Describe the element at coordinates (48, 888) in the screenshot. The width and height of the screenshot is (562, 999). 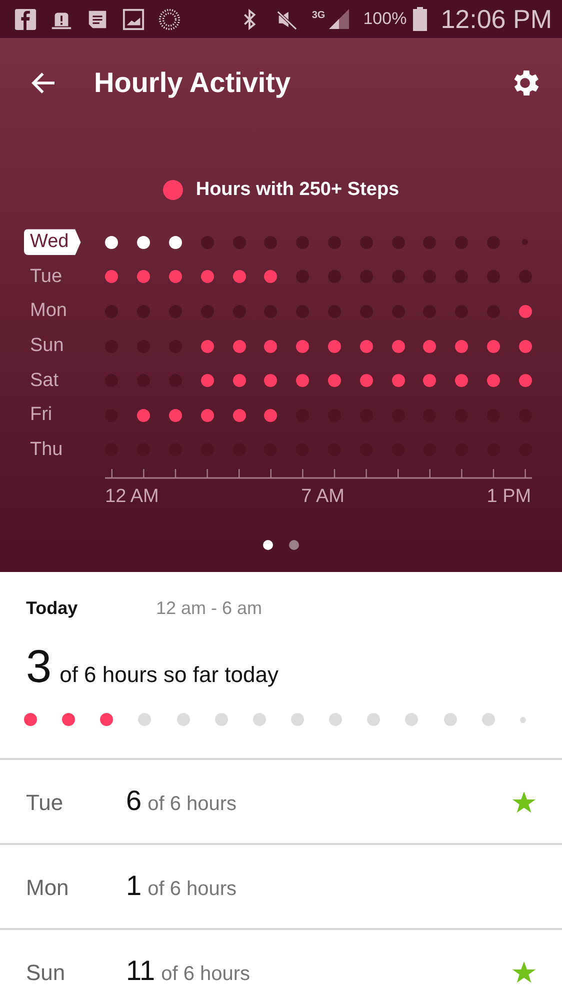
I see `day-name: Mon` at that location.